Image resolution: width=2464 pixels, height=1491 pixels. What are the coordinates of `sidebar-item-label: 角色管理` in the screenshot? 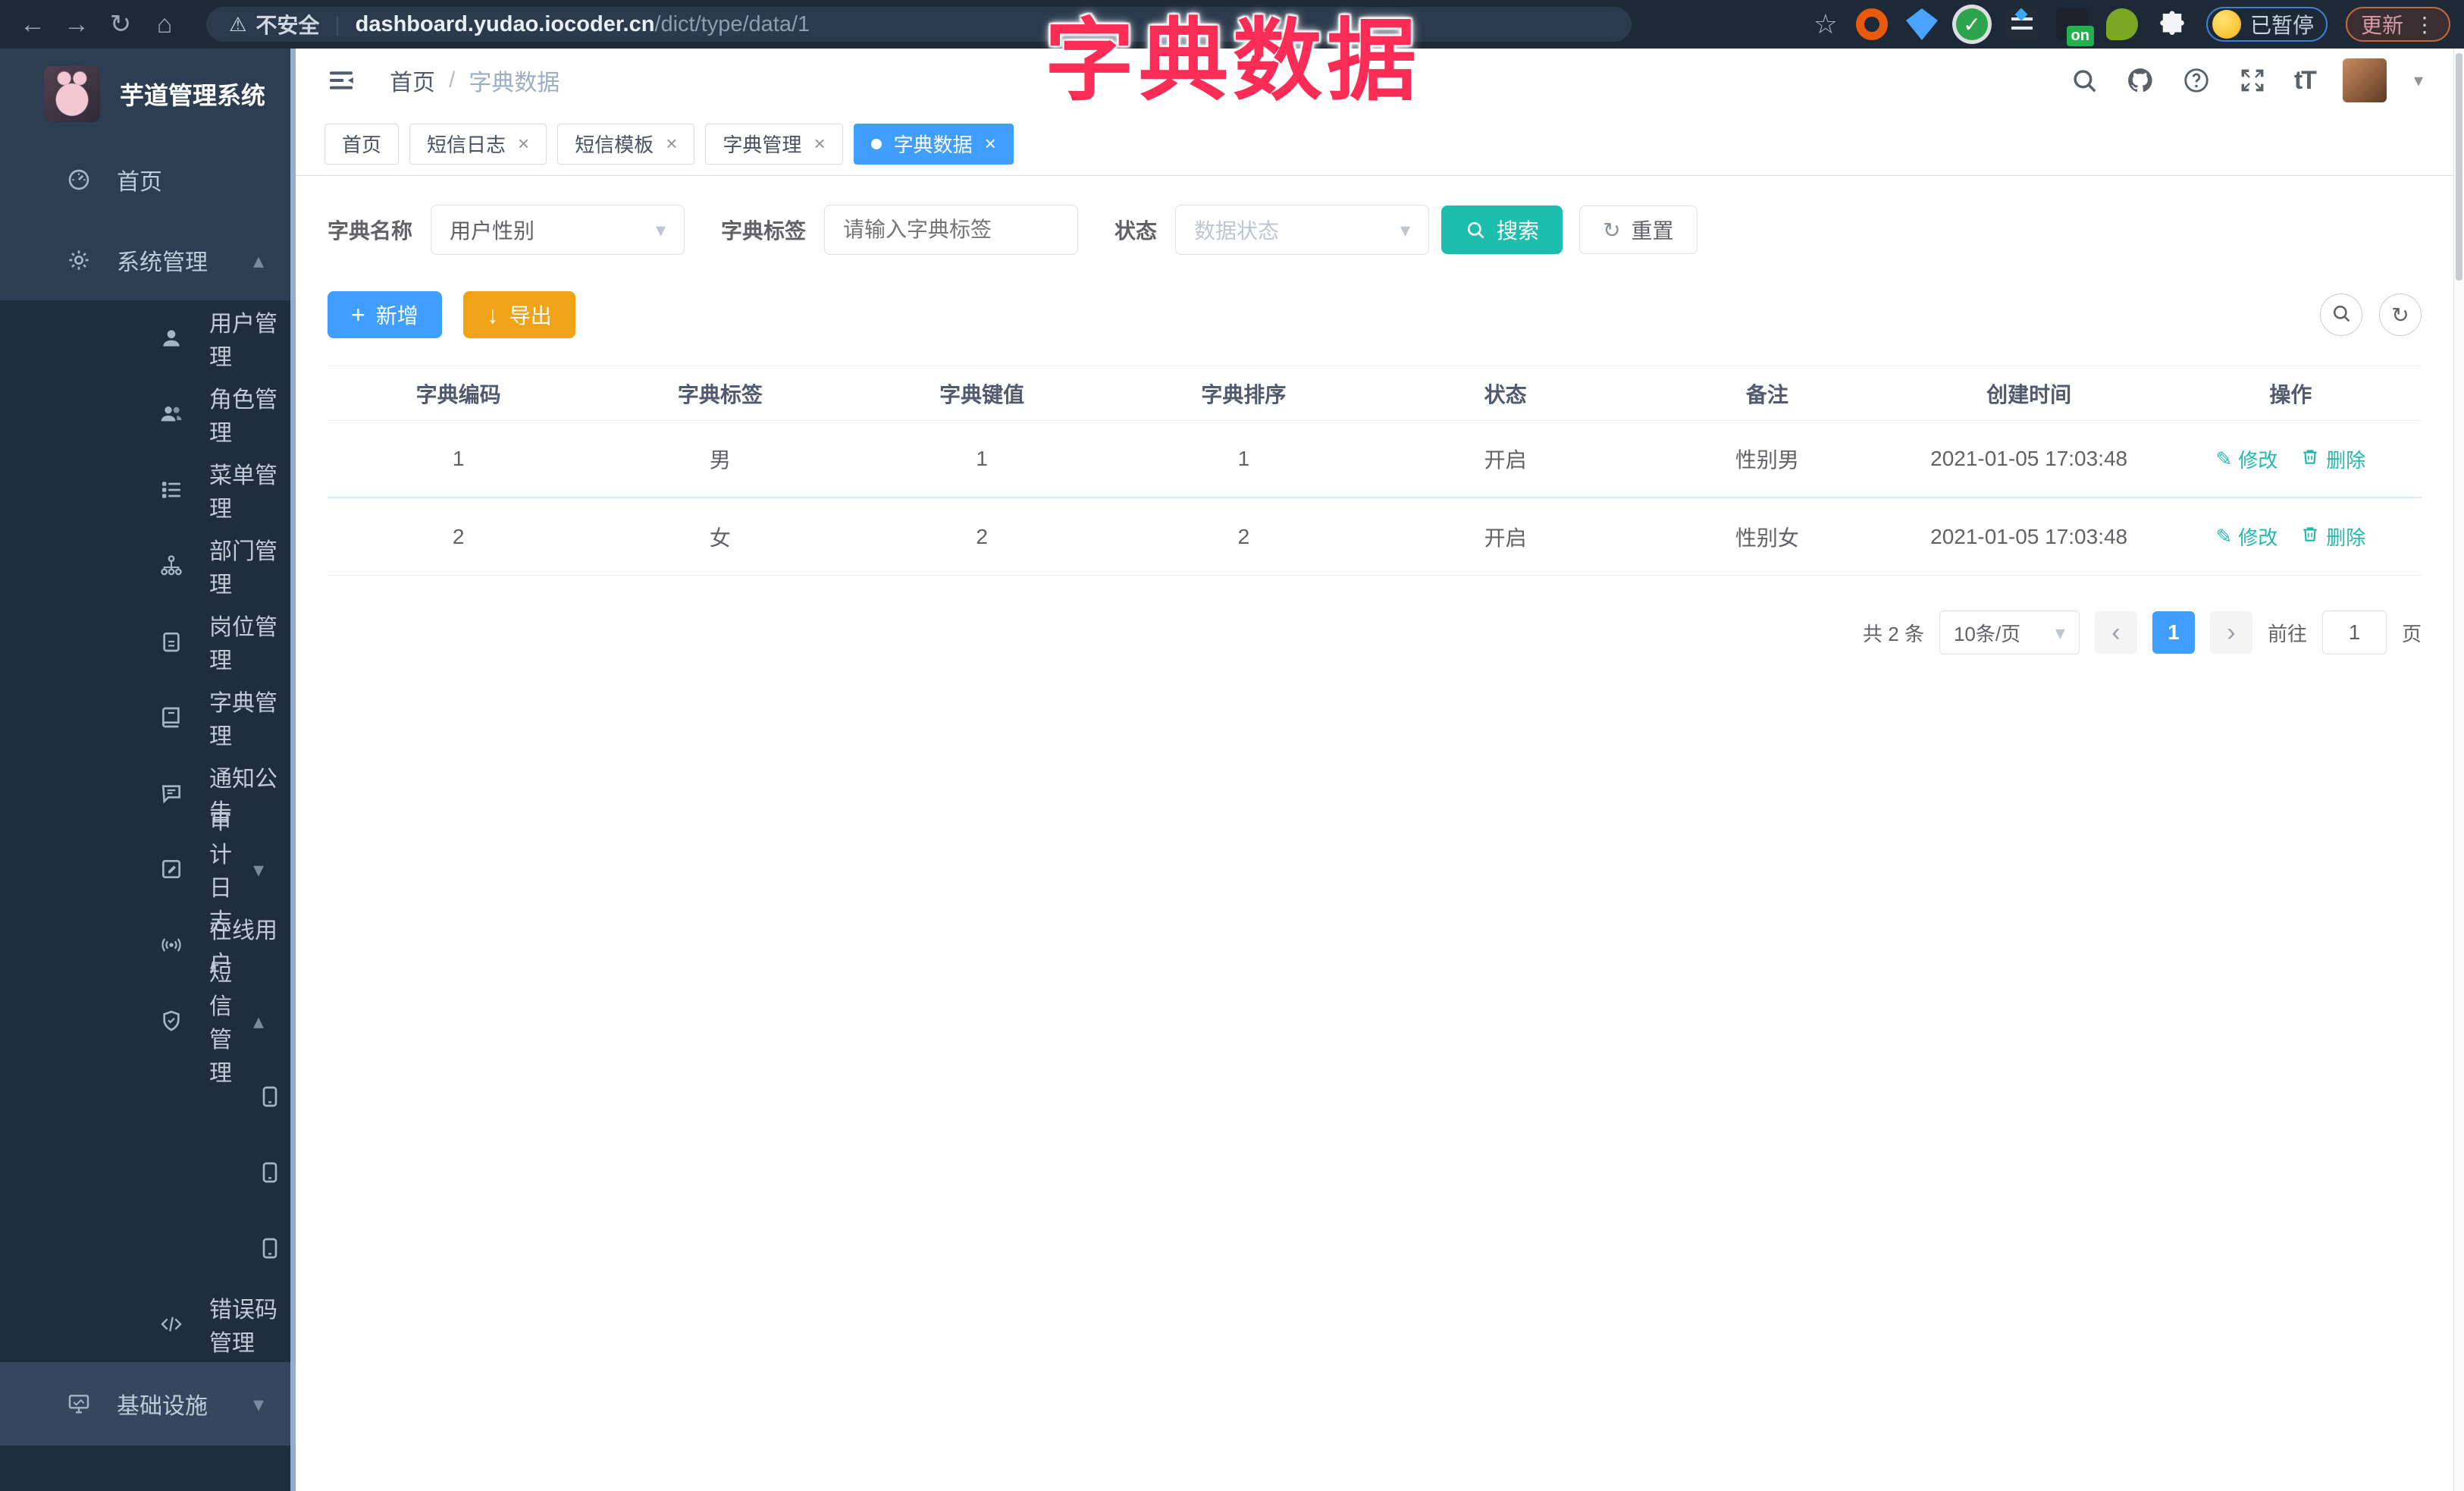 It's located at (243, 417).